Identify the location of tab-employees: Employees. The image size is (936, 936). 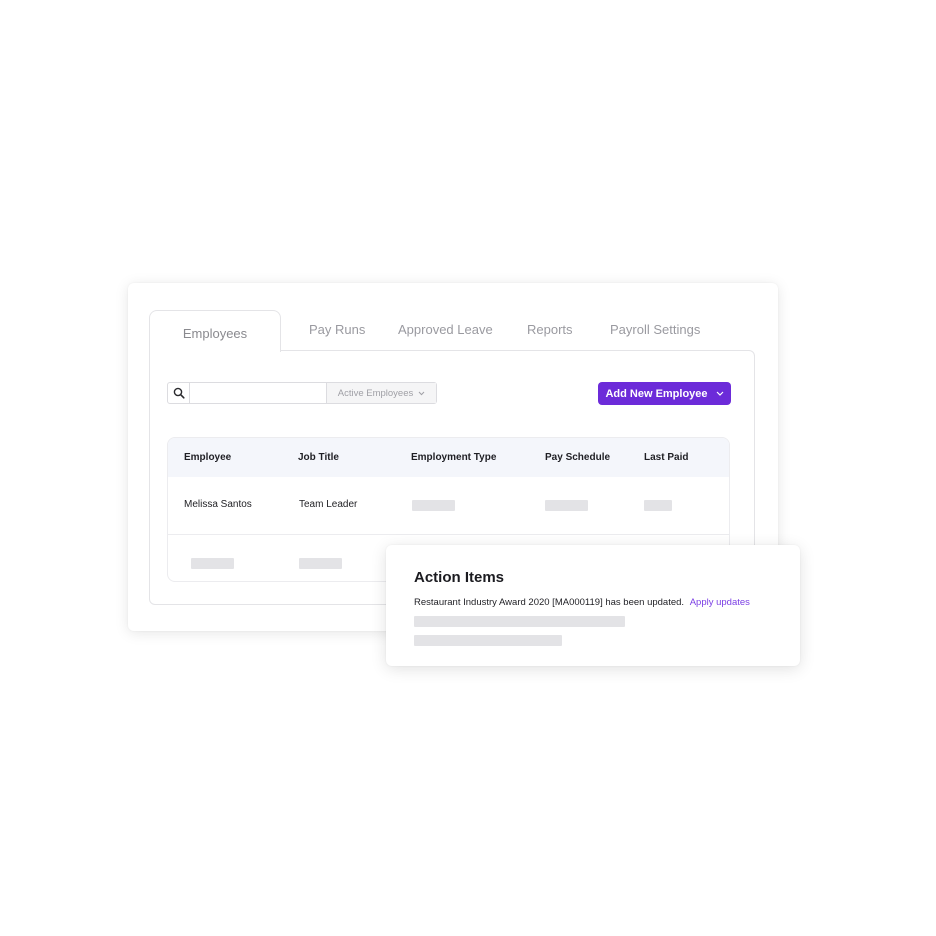
(215, 331).